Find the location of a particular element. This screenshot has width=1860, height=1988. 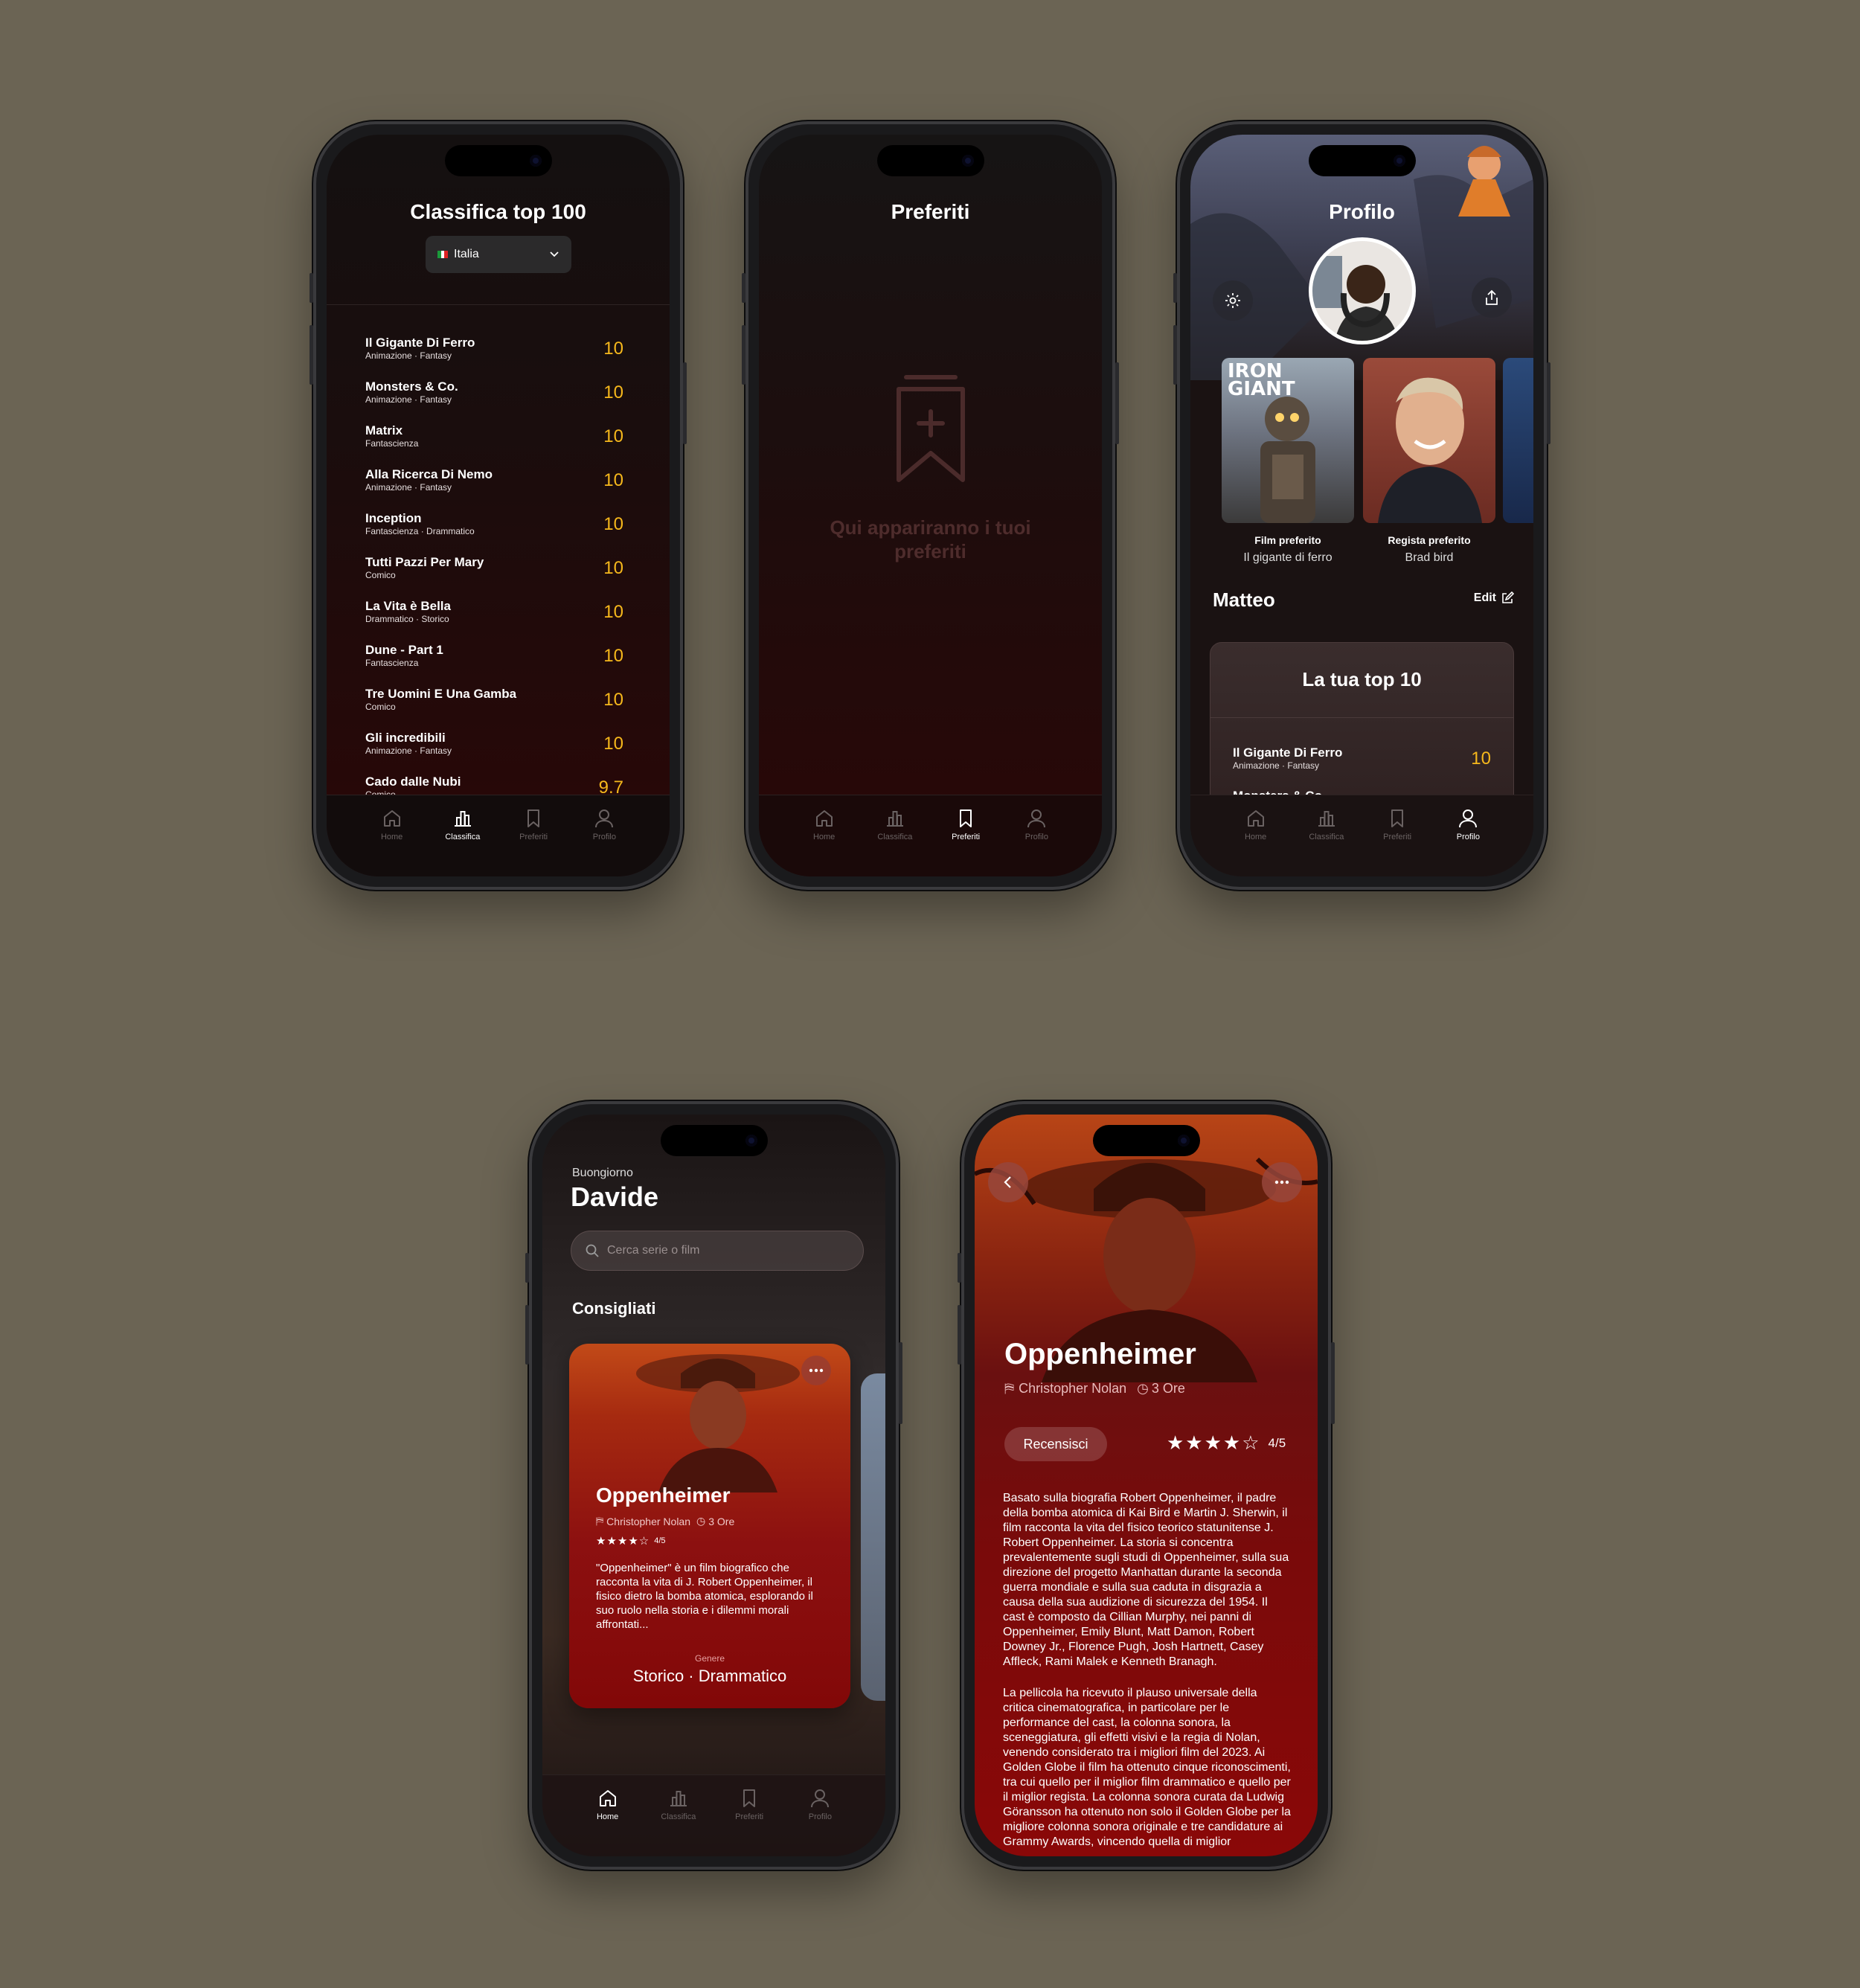

tab-preferiti-label: Preferiti is located at coordinates (749, 1816).